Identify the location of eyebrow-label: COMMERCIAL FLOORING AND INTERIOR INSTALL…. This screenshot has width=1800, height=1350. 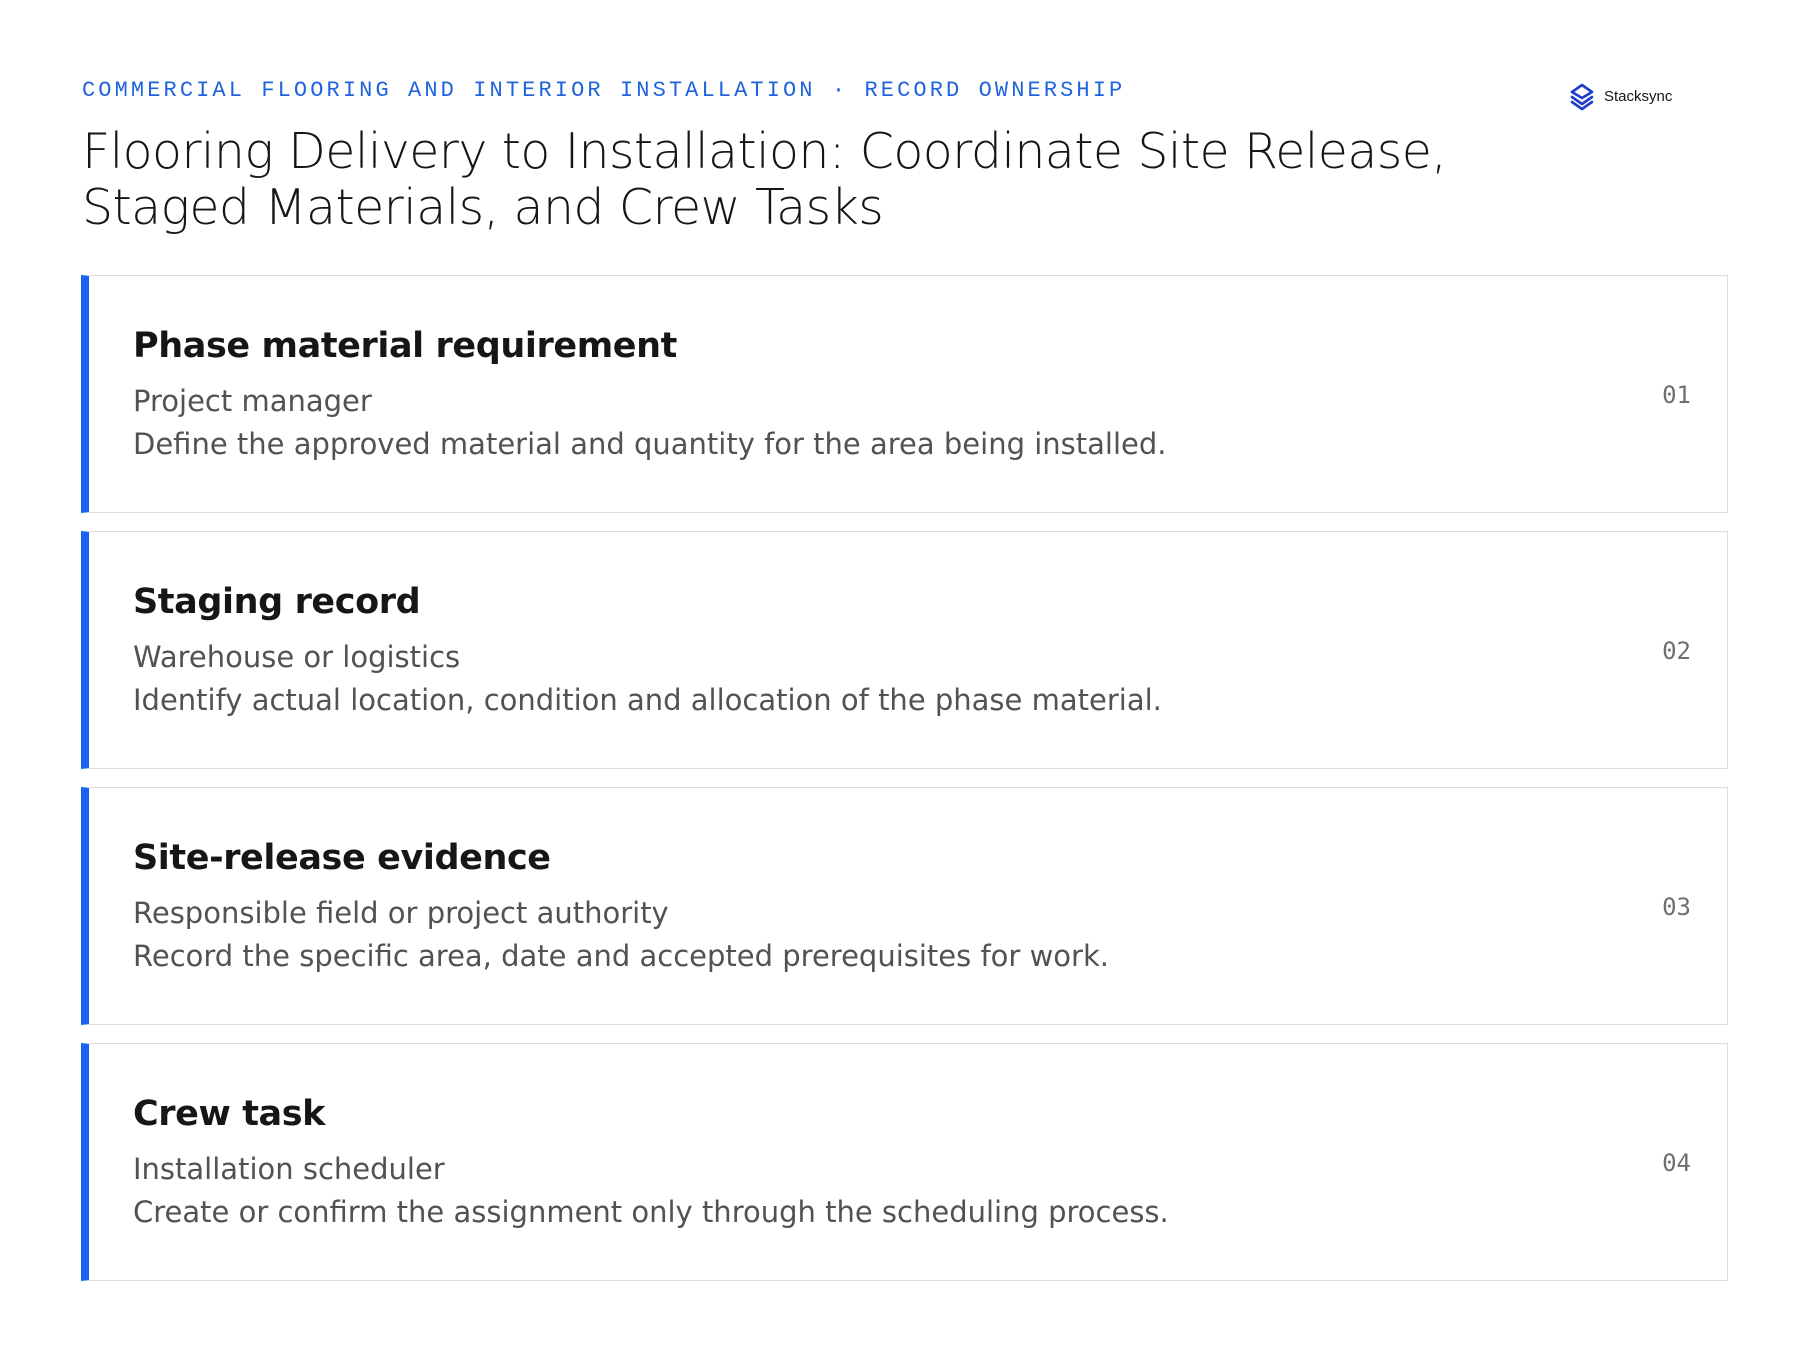
(604, 90).